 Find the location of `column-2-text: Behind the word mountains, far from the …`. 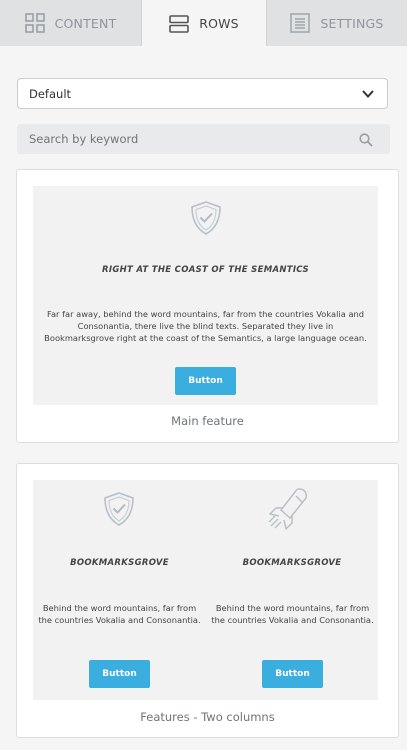

column-2-text: Behind the word mountains, far from the … is located at coordinates (292, 614).